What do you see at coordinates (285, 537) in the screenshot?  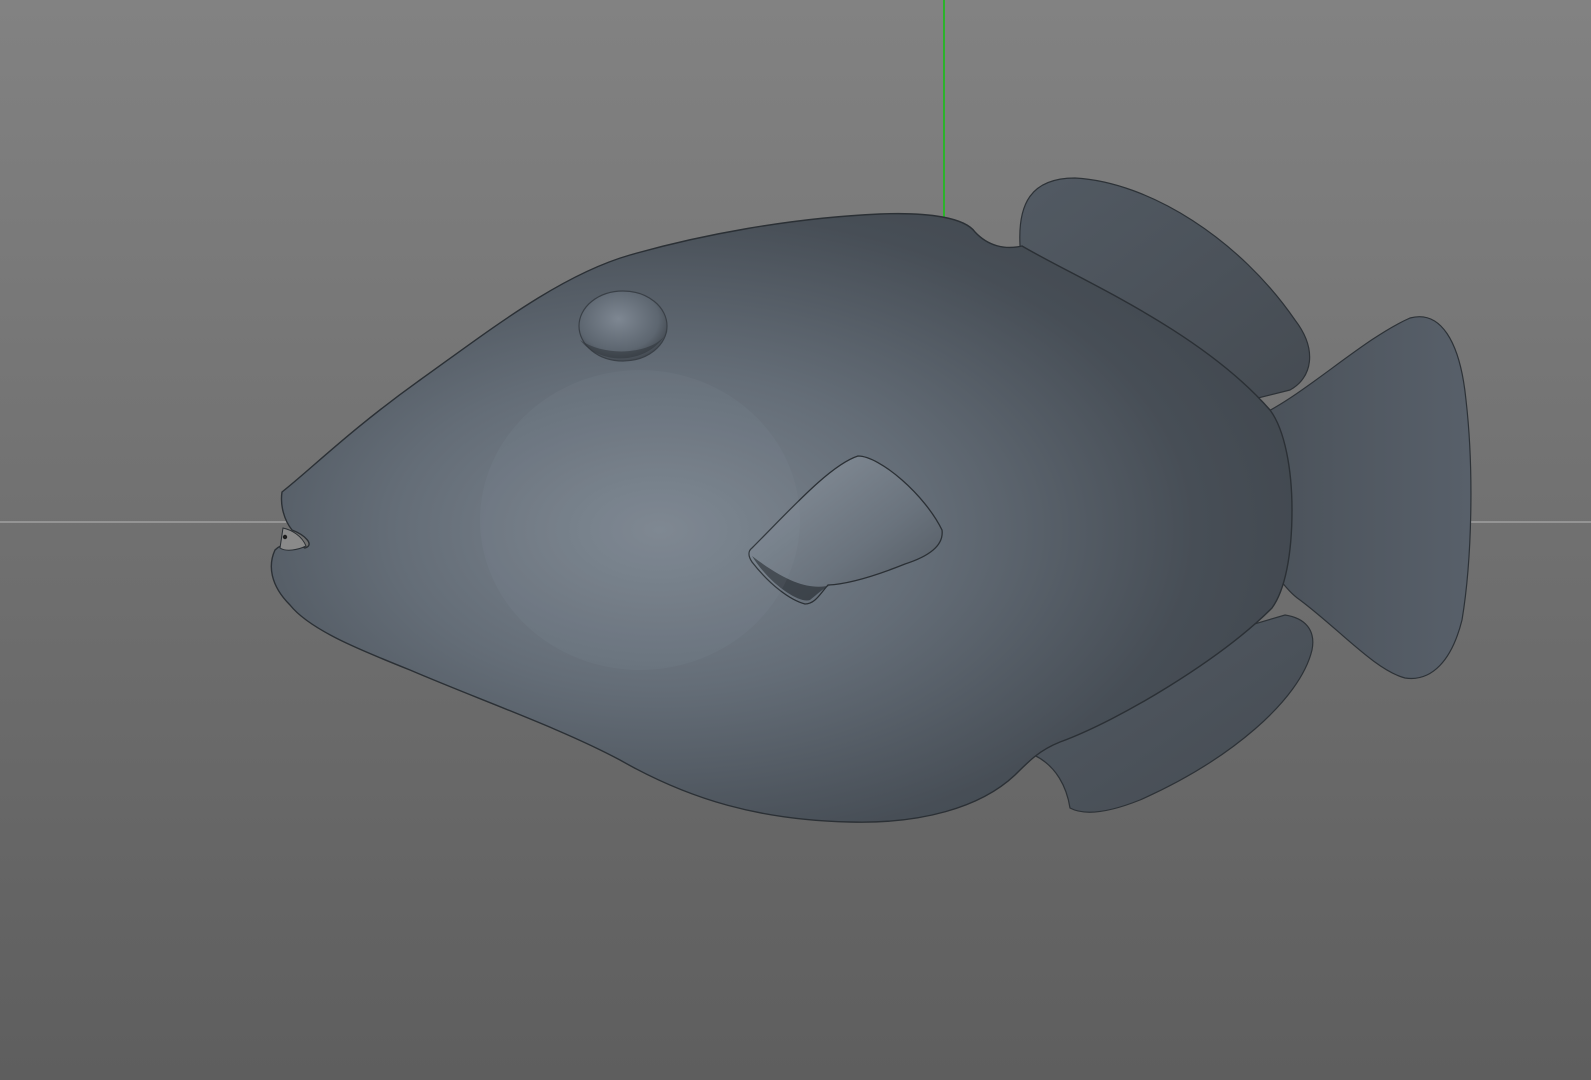 I see `mouth-dot` at bounding box center [285, 537].